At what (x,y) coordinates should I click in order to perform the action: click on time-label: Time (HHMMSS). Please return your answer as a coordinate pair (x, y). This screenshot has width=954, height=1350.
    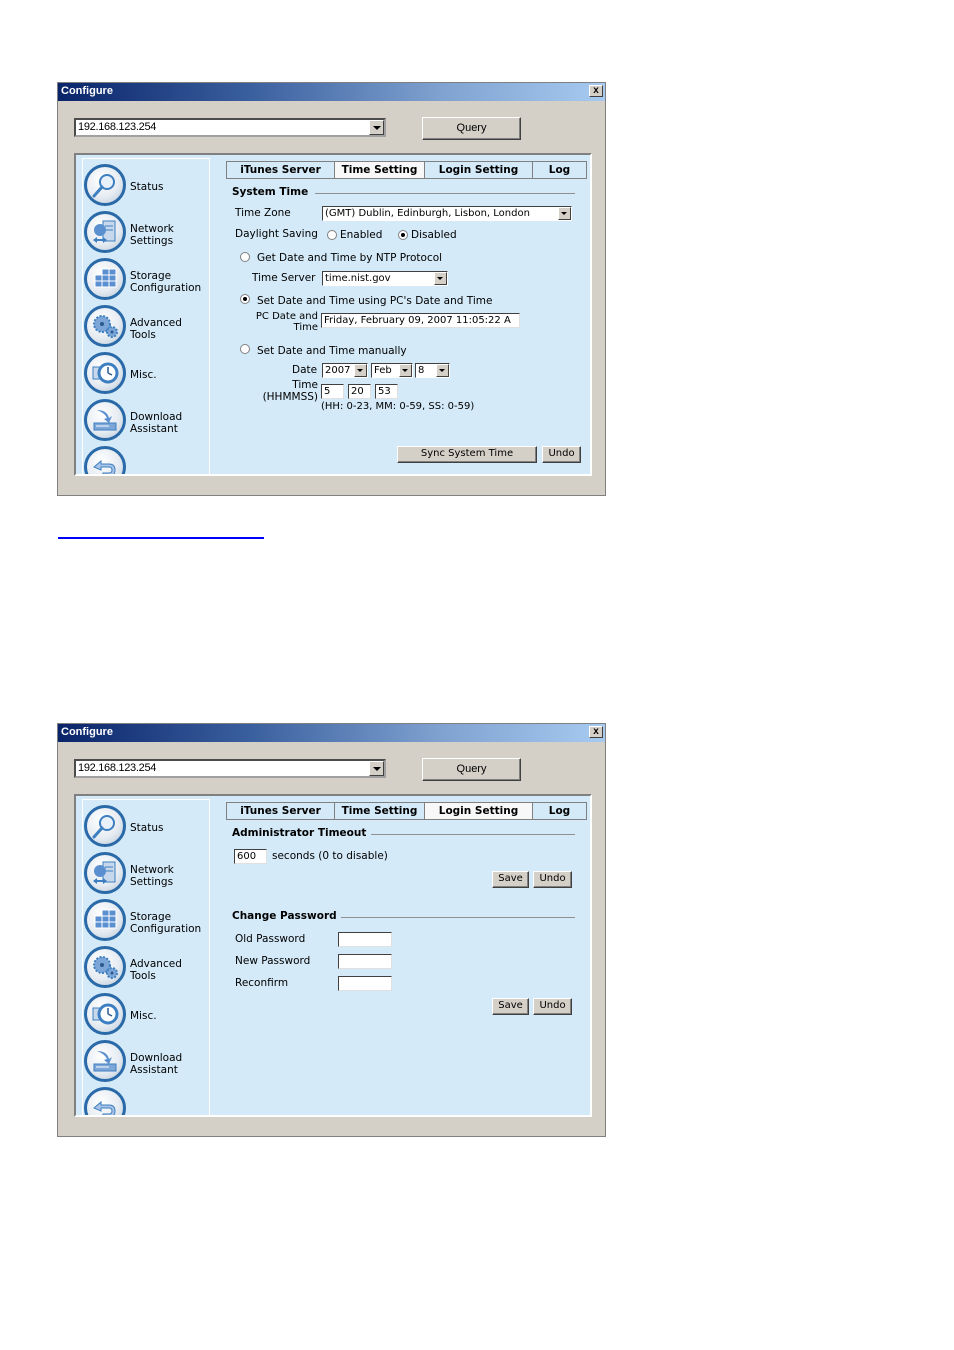
    Looking at the image, I should click on (287, 391).